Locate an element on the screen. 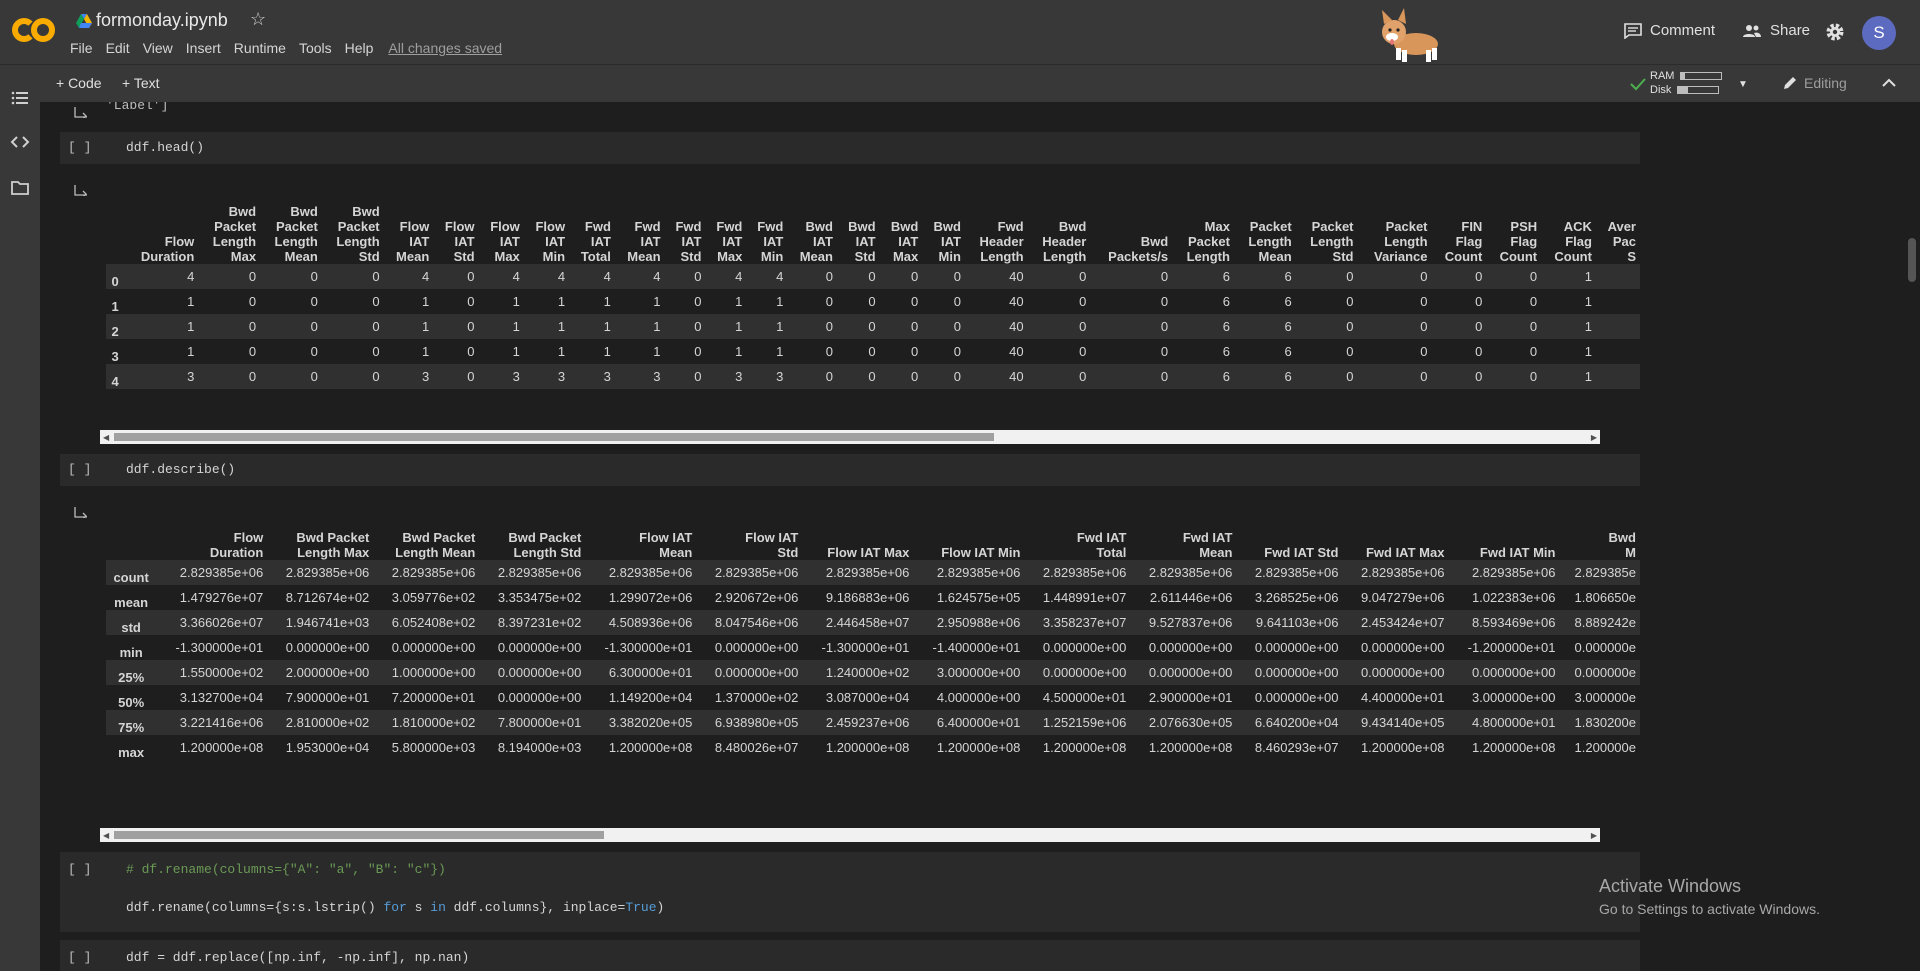 Image resolution: width=1920 pixels, height=971 pixels. table-cell: -1.400000e+01 is located at coordinates (976, 647).